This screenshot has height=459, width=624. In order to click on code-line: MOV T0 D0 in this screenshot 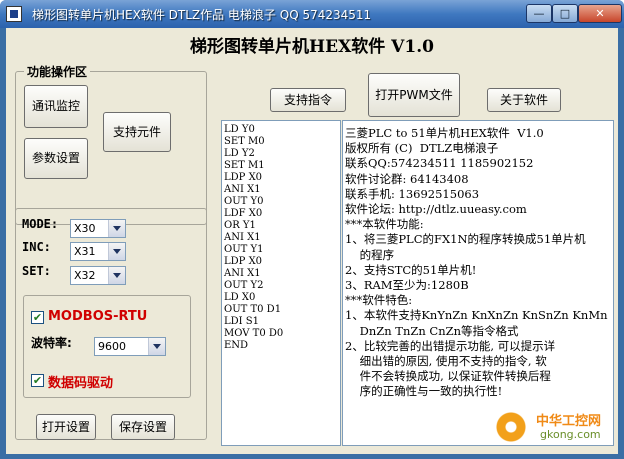, I will do `click(254, 333)`.